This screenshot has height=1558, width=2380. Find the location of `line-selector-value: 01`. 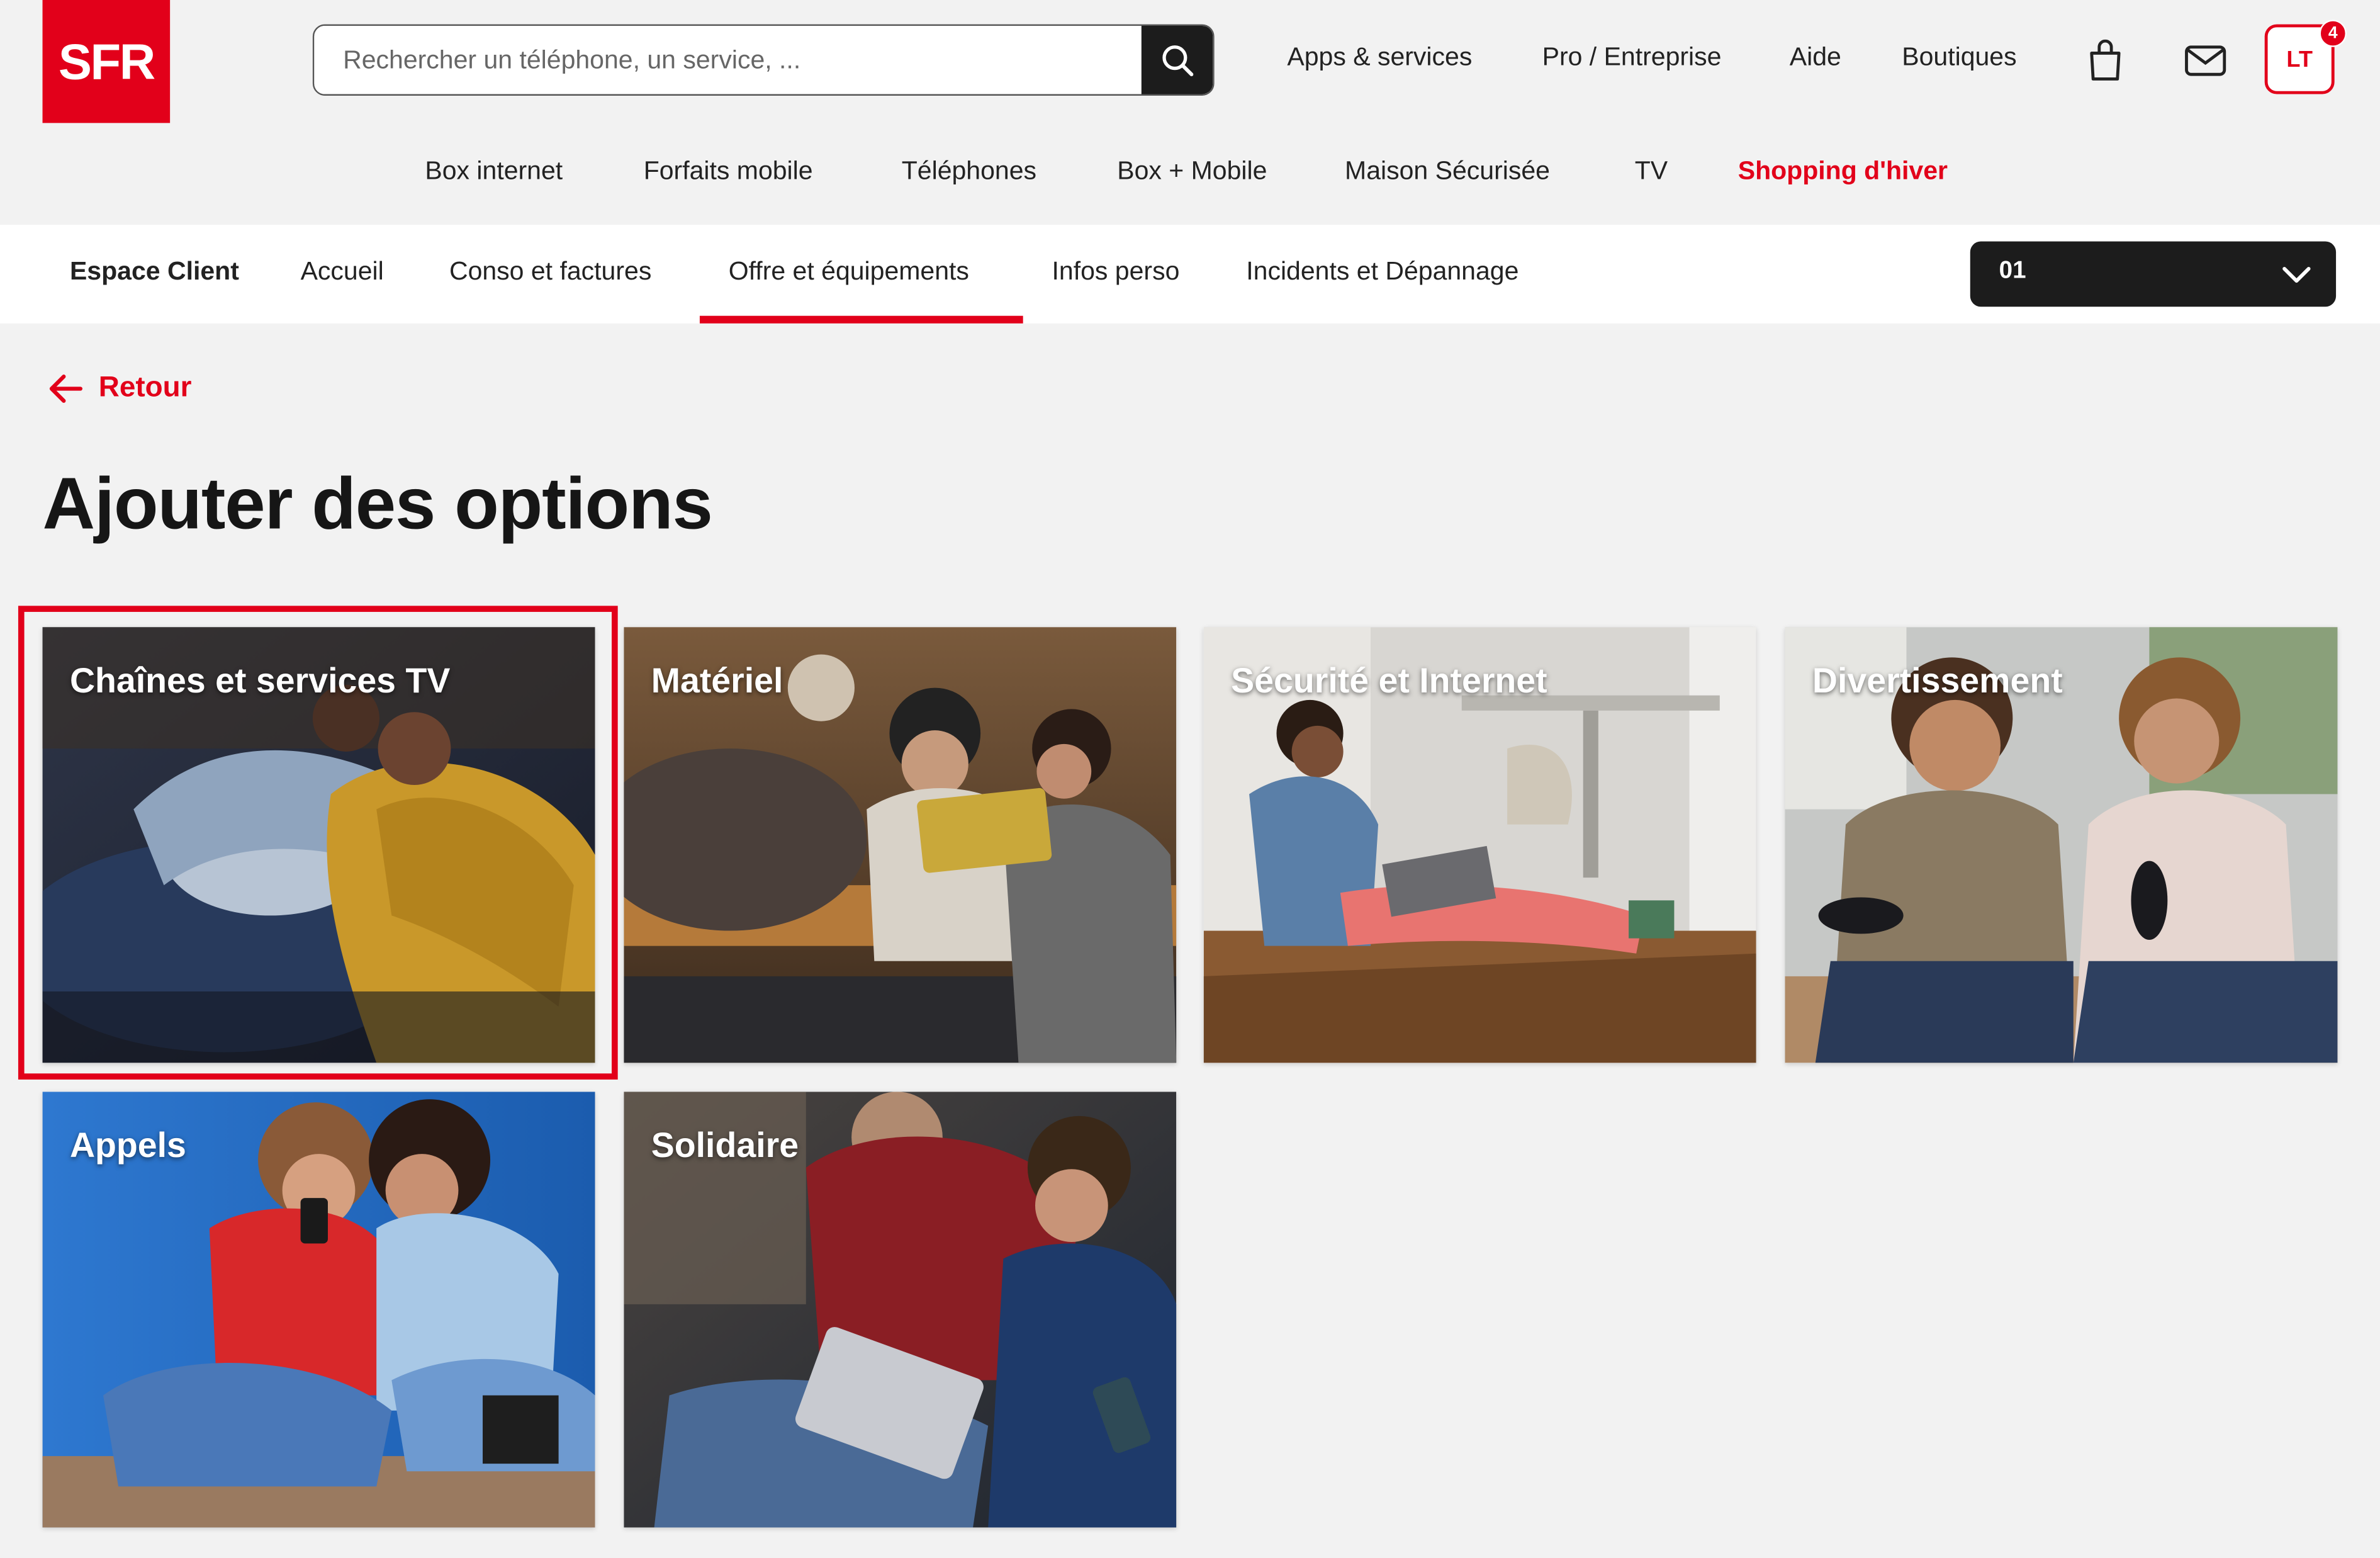

line-selector-value: 01 is located at coordinates (2012, 271).